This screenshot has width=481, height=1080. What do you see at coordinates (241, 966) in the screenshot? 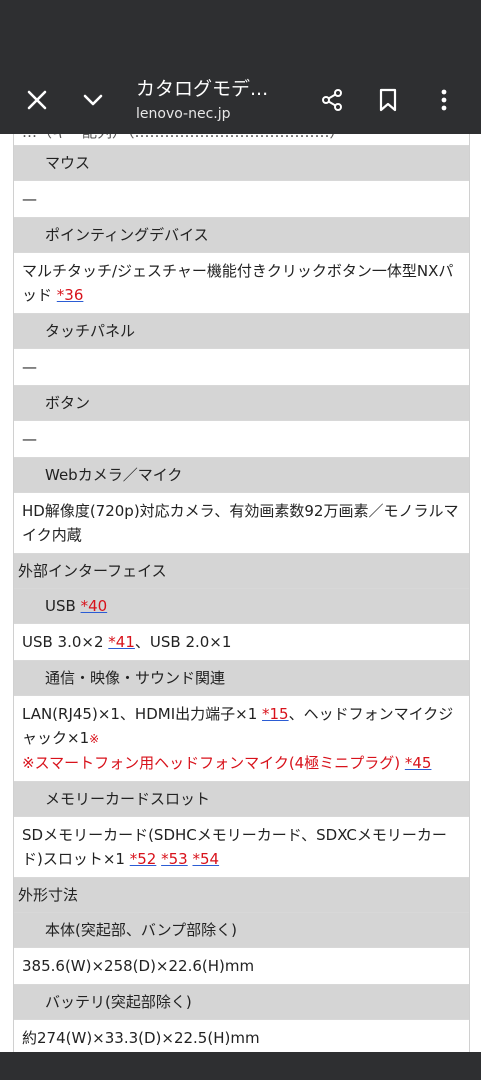
I see `body-dimensions-value: 385.6(W)×258(D)×22.6(H)mm` at bounding box center [241, 966].